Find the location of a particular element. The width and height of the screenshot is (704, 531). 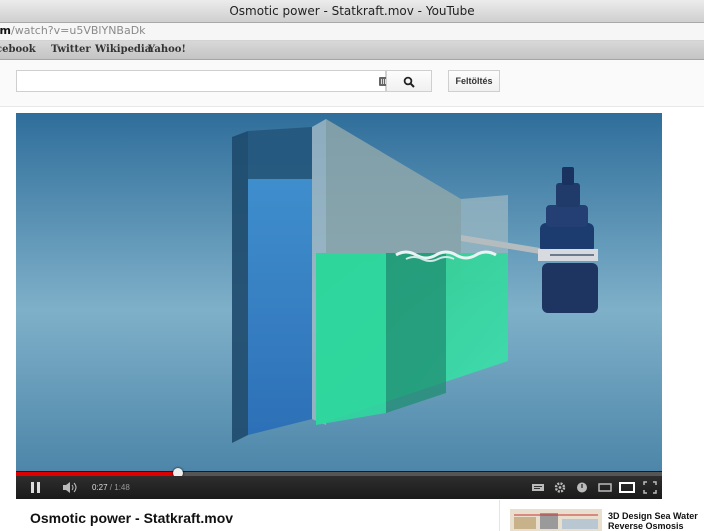

related-title-line1: 3D Design Sea Water is located at coordinates (653, 516).